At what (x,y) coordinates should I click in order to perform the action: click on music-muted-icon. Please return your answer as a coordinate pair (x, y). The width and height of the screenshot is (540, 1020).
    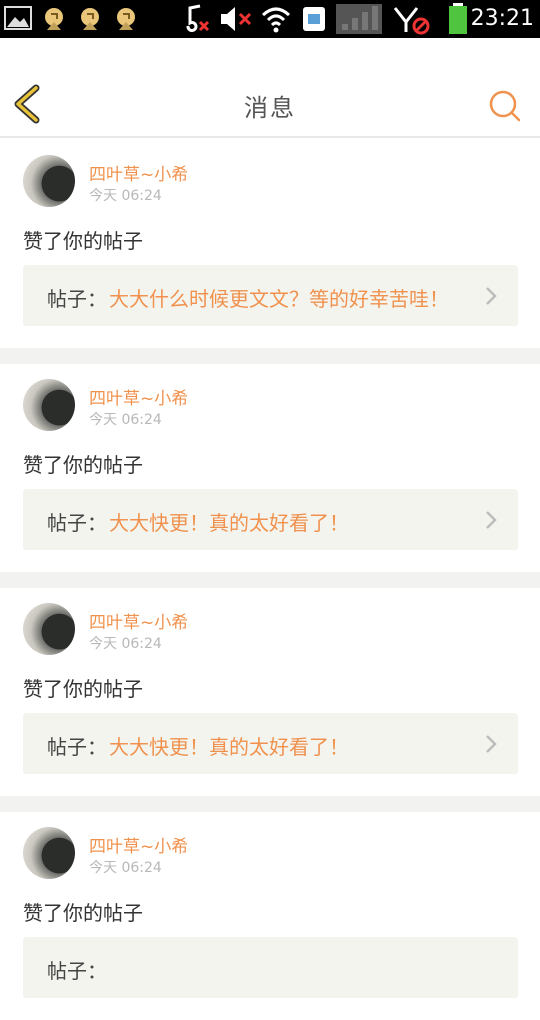
    Looking at the image, I should click on (198, 18).